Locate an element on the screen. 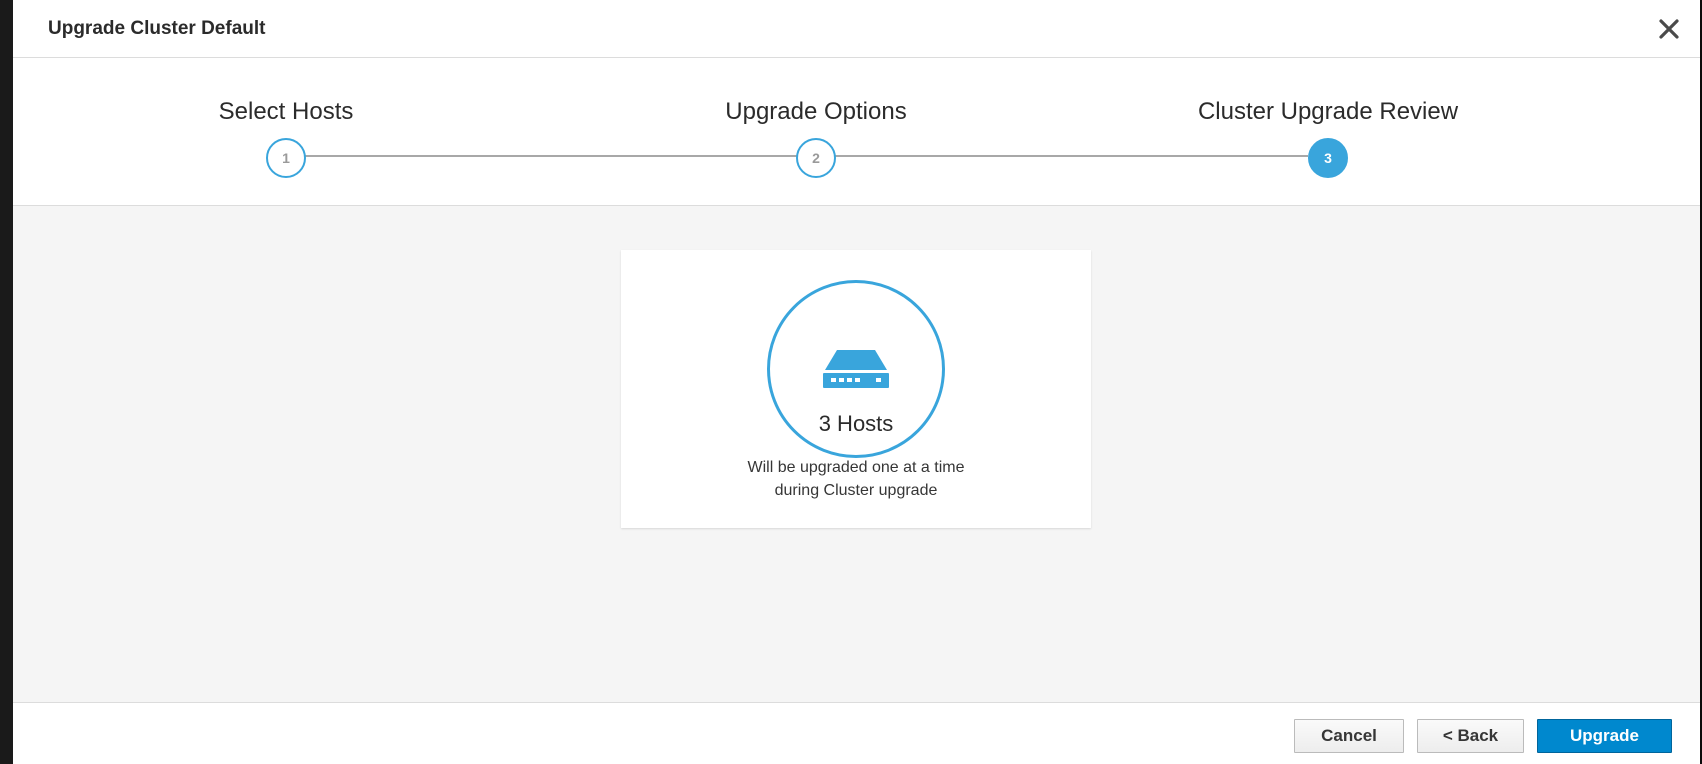 This screenshot has width=1702, height=764. wizard-step-upgrade-options: Upgrade Options 2 is located at coordinates (816, 132).